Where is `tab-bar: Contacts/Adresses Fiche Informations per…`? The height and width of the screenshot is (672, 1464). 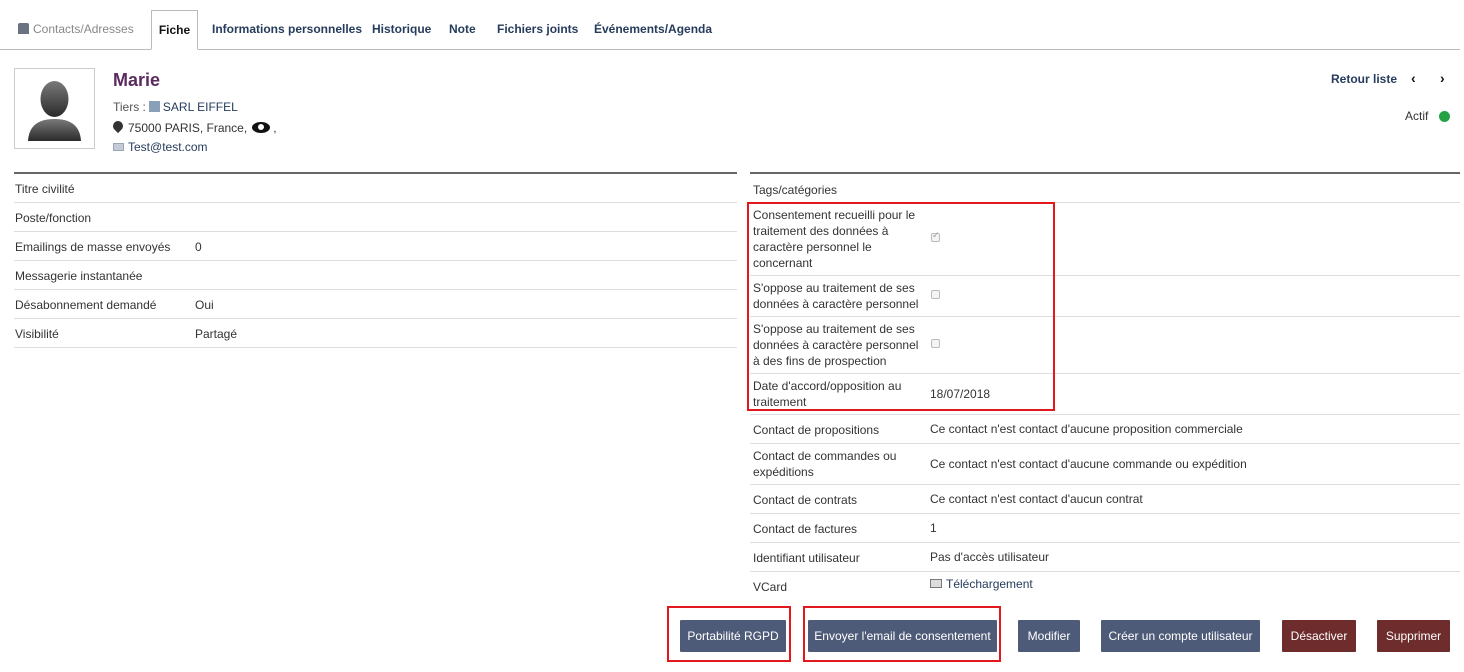 tab-bar: Contacts/Adresses Fiche Informations per… is located at coordinates (730, 30).